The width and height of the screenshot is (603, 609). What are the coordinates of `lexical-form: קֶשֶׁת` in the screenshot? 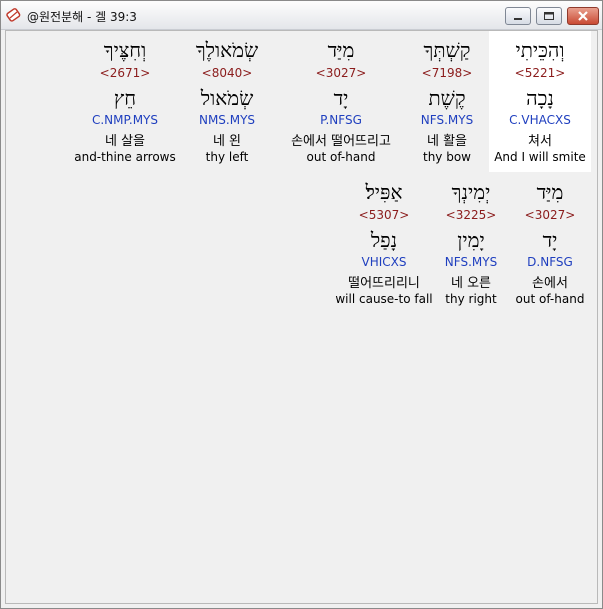 It's located at (447, 98).